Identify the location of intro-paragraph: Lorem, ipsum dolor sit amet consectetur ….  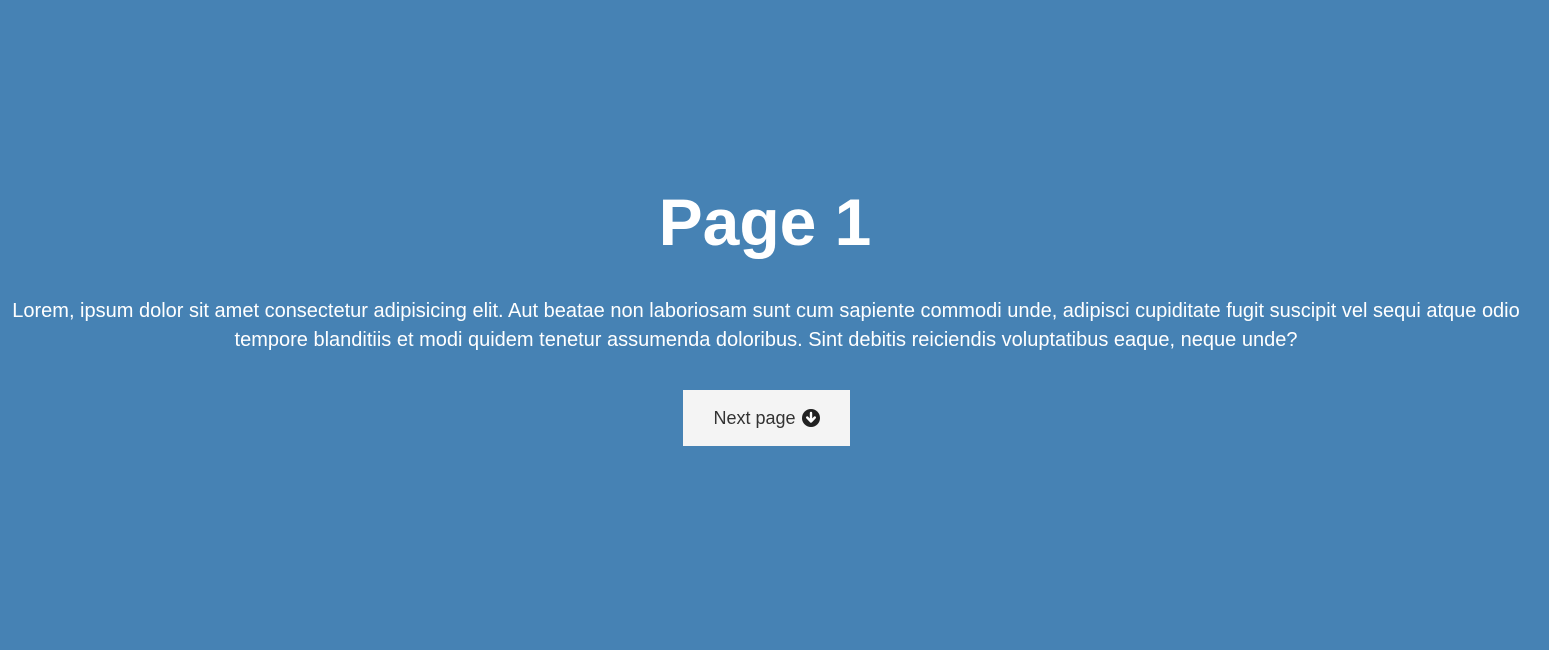
(766, 325).